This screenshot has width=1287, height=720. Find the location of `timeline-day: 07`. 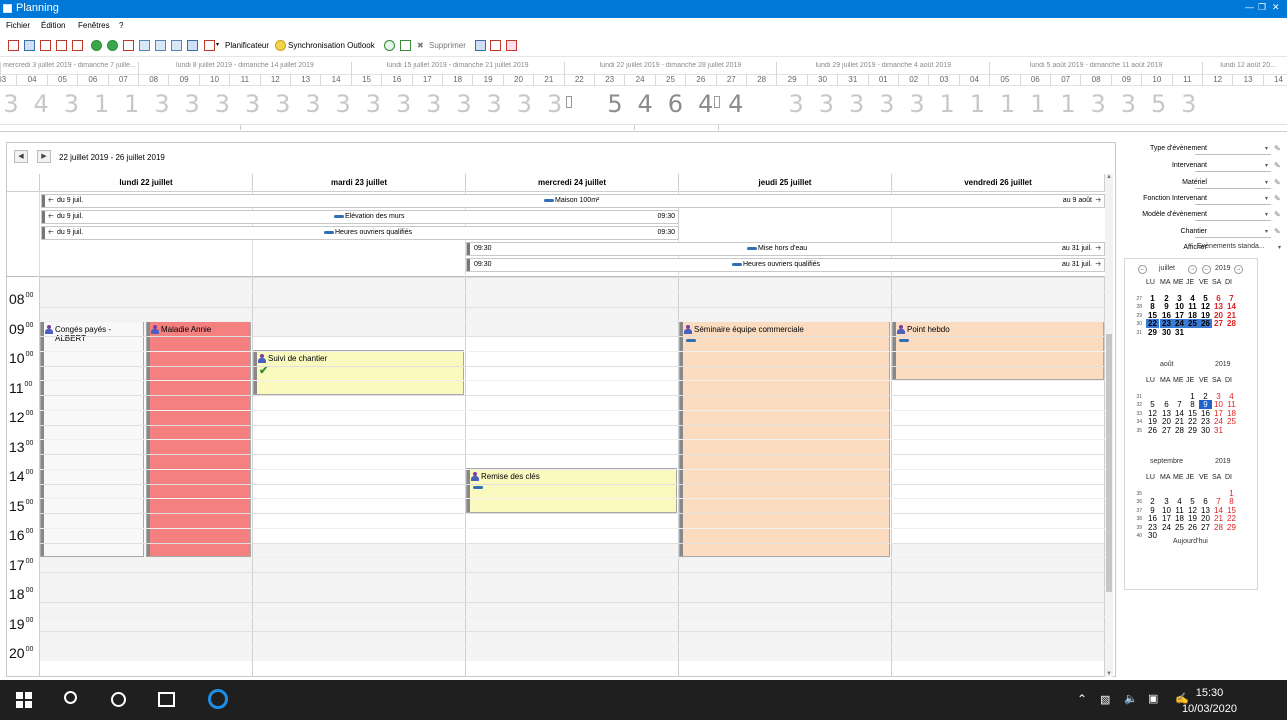

timeline-day: 07 is located at coordinates (1065, 80).